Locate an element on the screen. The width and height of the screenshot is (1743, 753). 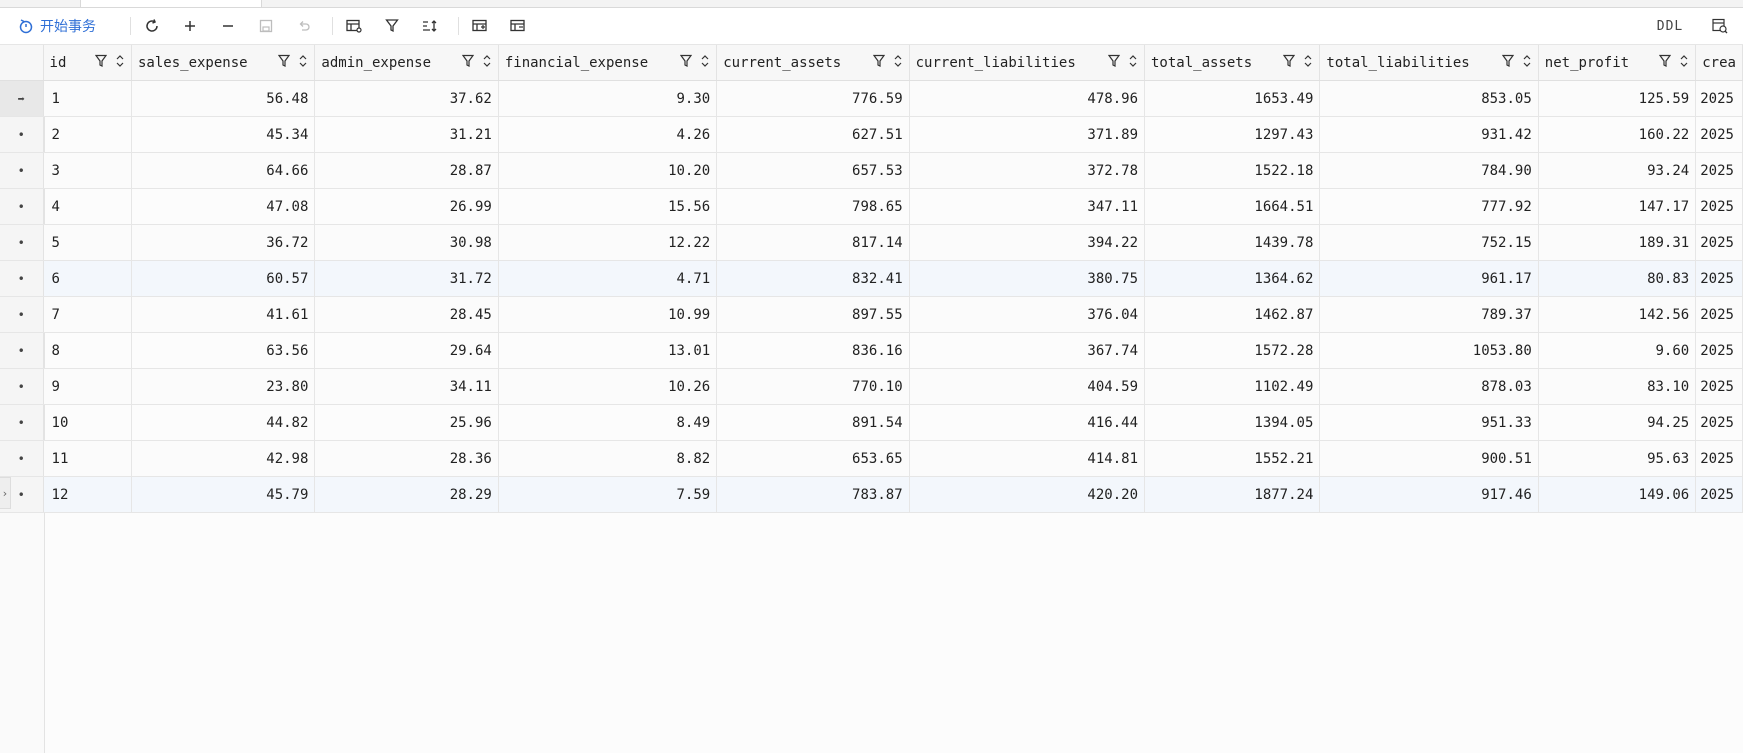
column-header-sales_expense: sales_expense is located at coordinates (223, 63).